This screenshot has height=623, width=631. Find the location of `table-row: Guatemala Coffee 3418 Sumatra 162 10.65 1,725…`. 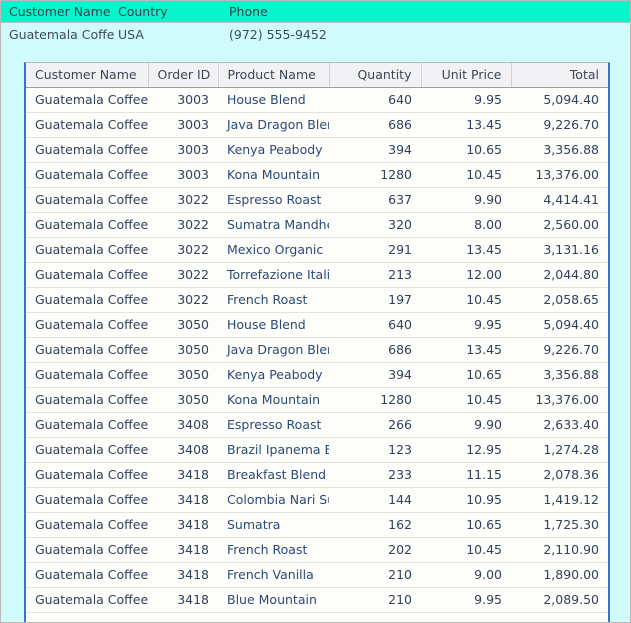

table-row: Guatemala Coffee 3418 Sumatra 162 10.65 1,725… is located at coordinates (317, 525).